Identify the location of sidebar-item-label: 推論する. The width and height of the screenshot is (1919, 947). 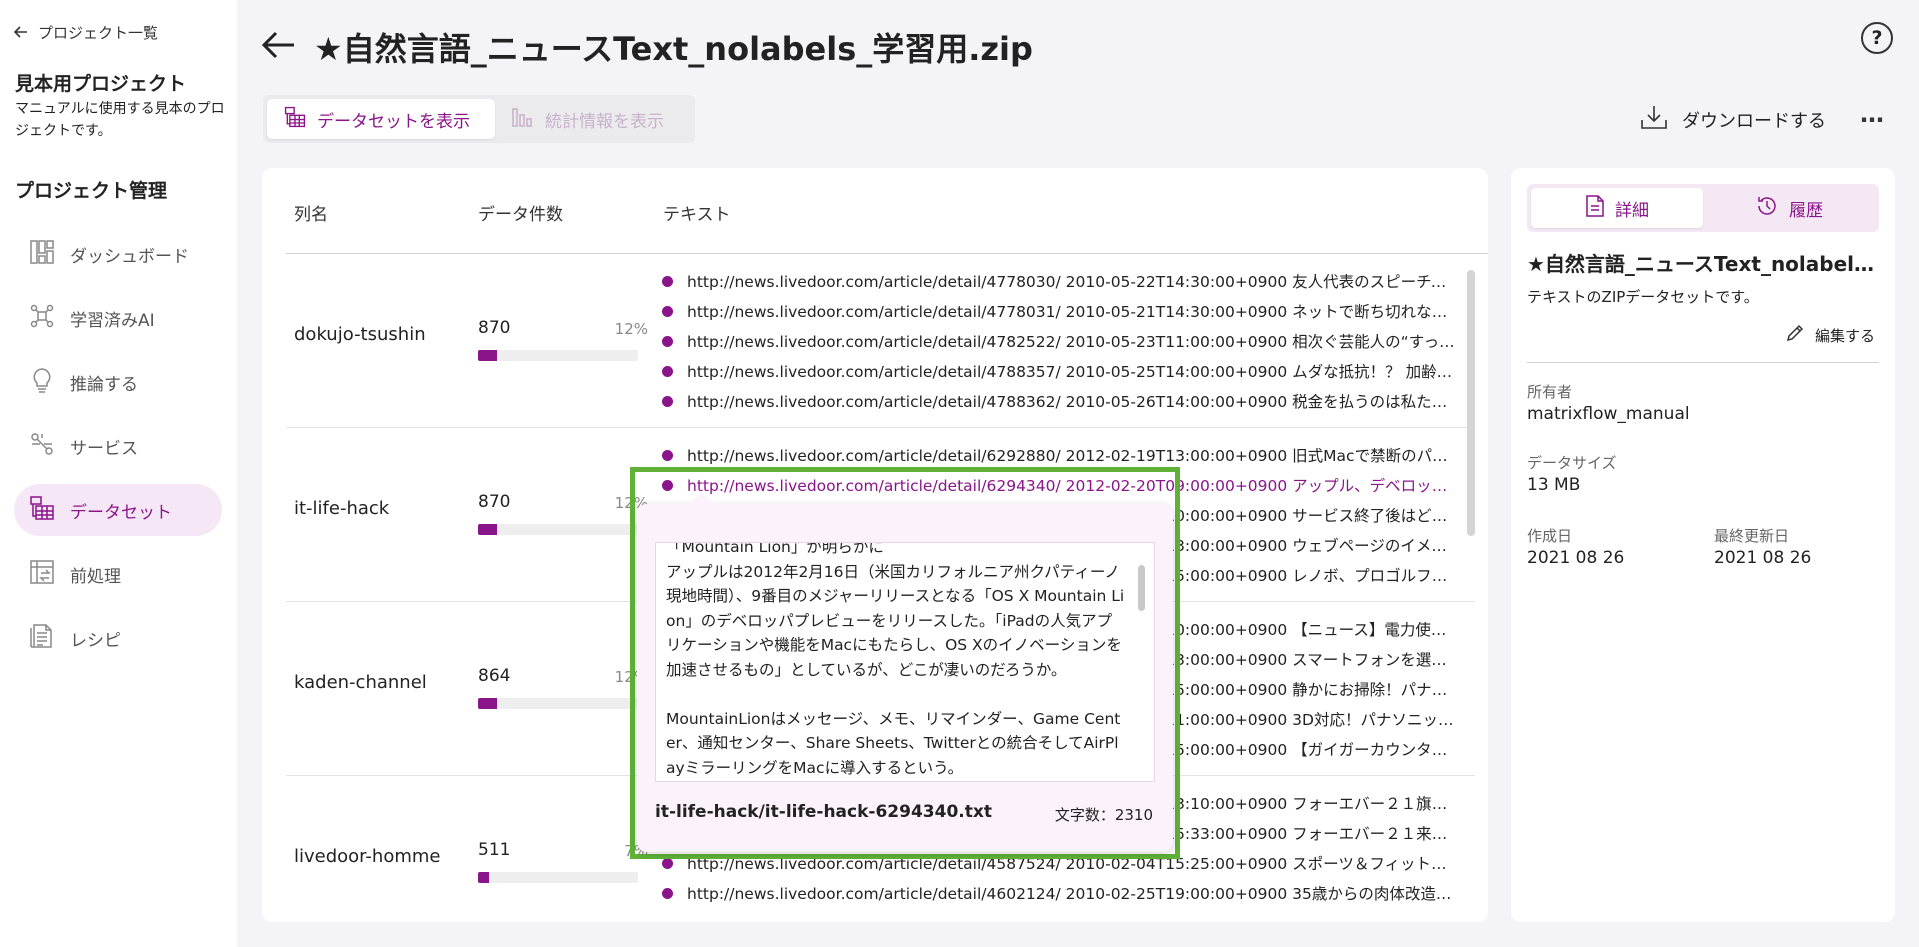
(104, 384).